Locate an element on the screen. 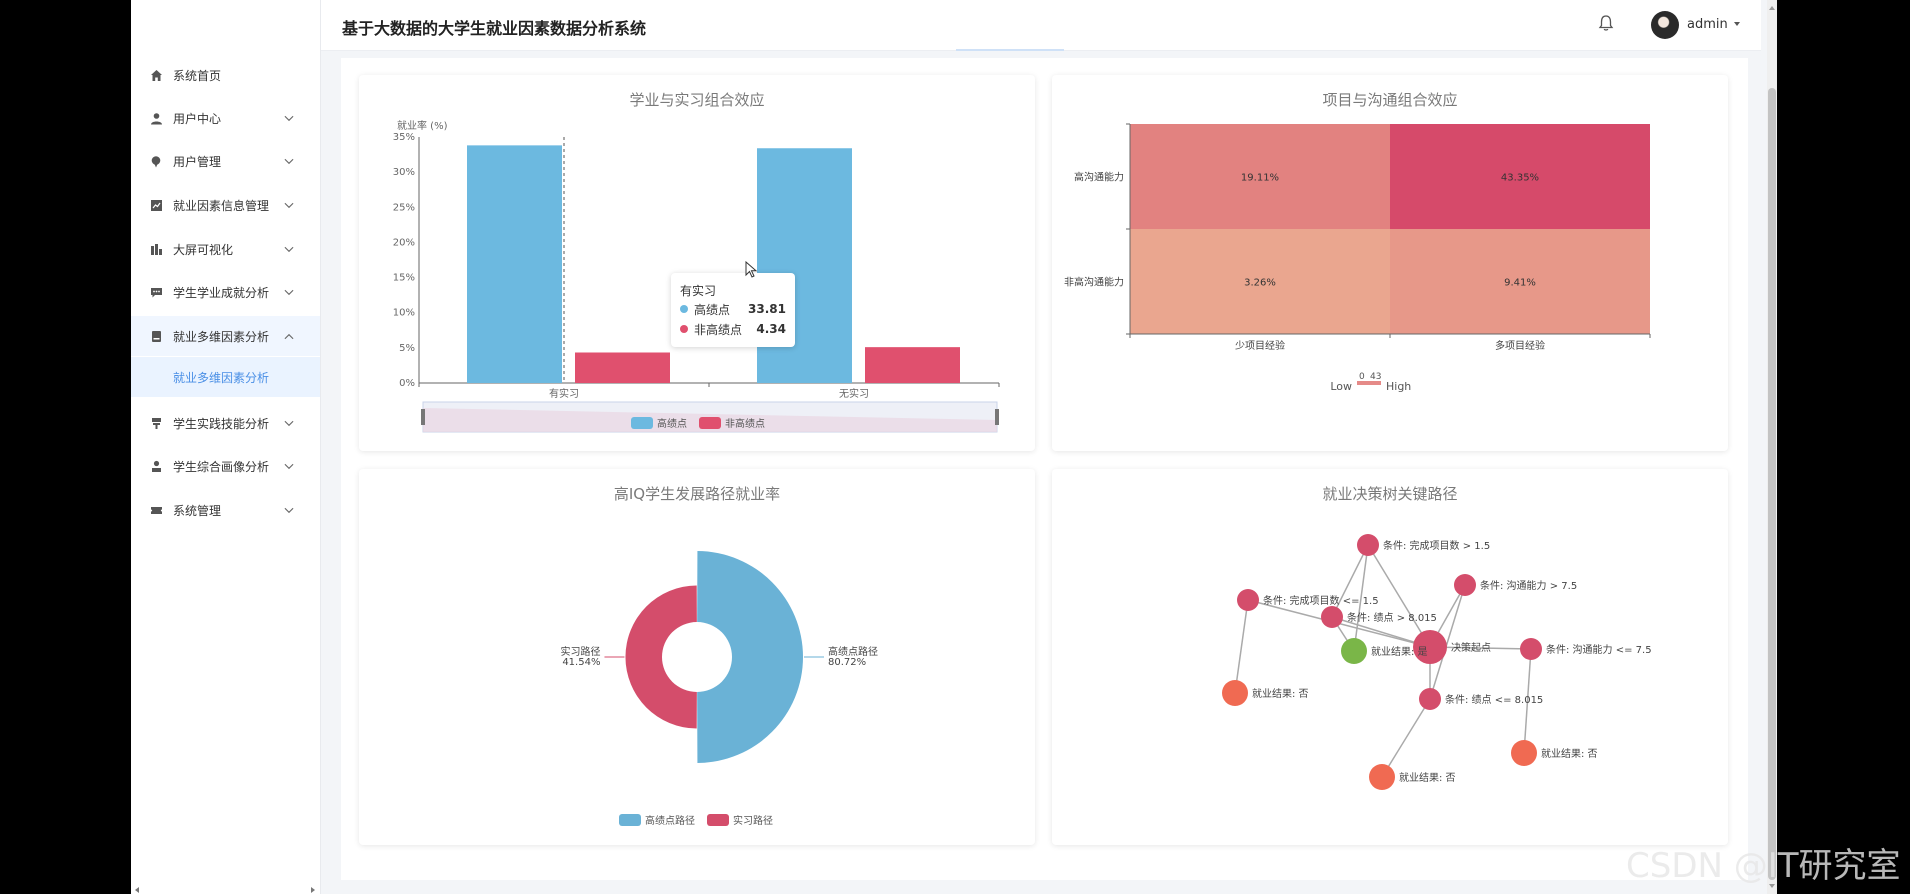 Image resolution: width=1910 pixels, height=894 pixels. tree-node-label: 条件: 沟通能力 <= 7.5 is located at coordinates (1599, 649).